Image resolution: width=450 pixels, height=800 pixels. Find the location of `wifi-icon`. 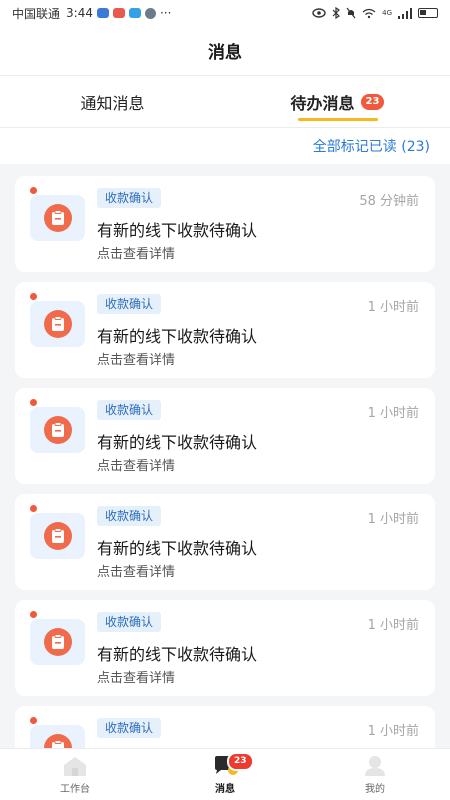

wifi-icon is located at coordinates (369, 13).